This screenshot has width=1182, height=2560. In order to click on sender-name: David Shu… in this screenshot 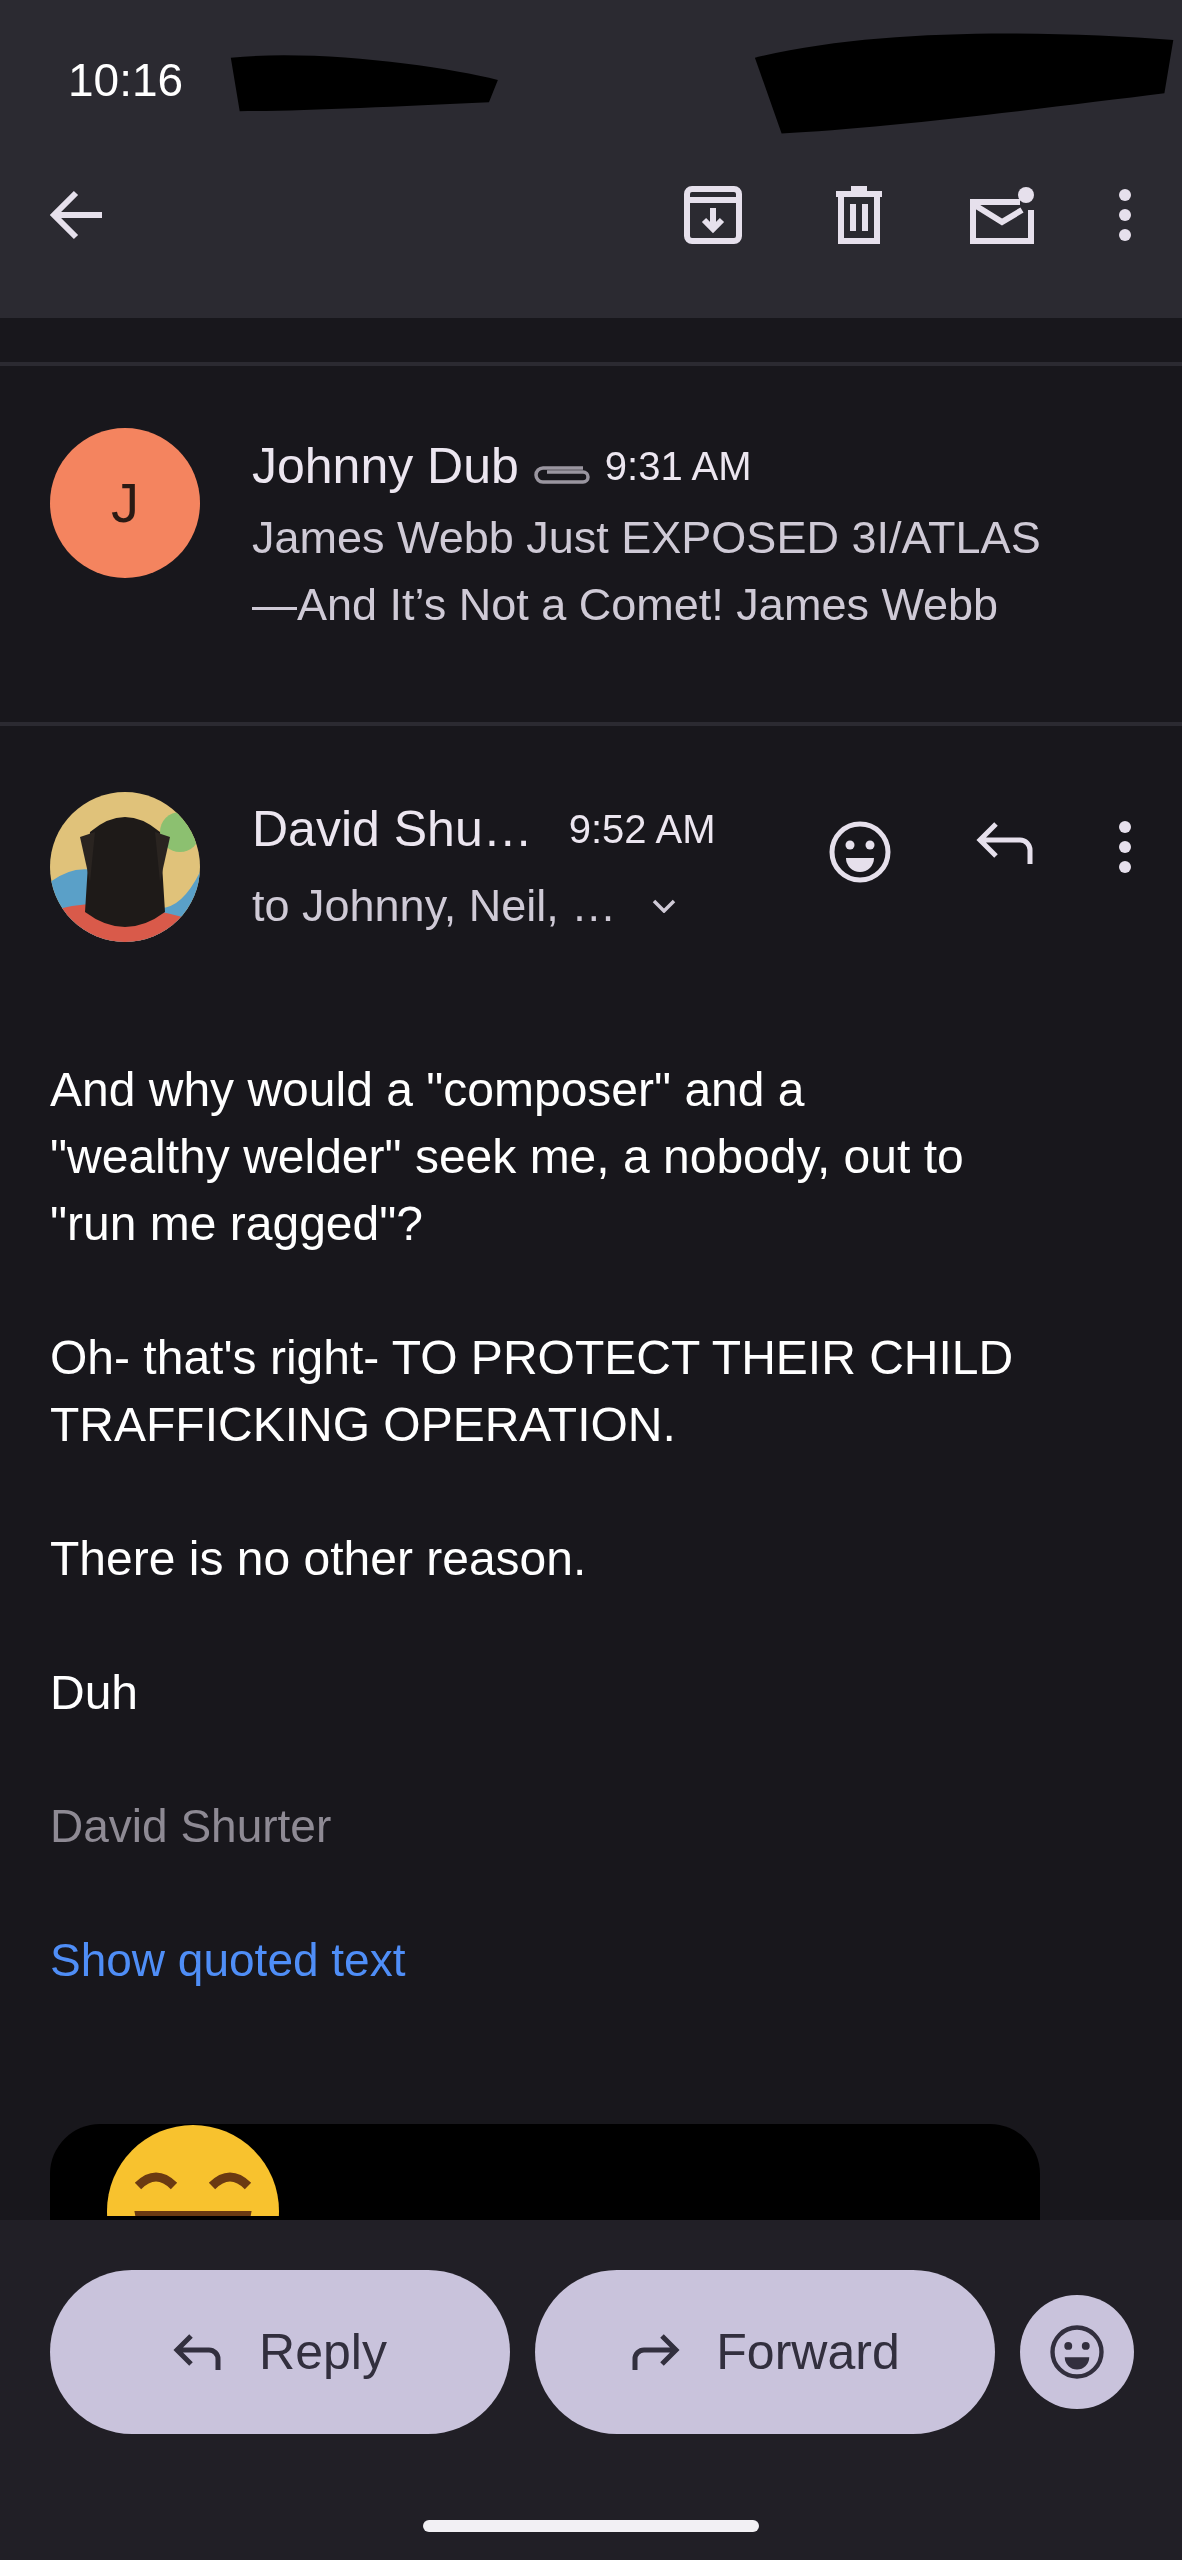, I will do `click(392, 829)`.